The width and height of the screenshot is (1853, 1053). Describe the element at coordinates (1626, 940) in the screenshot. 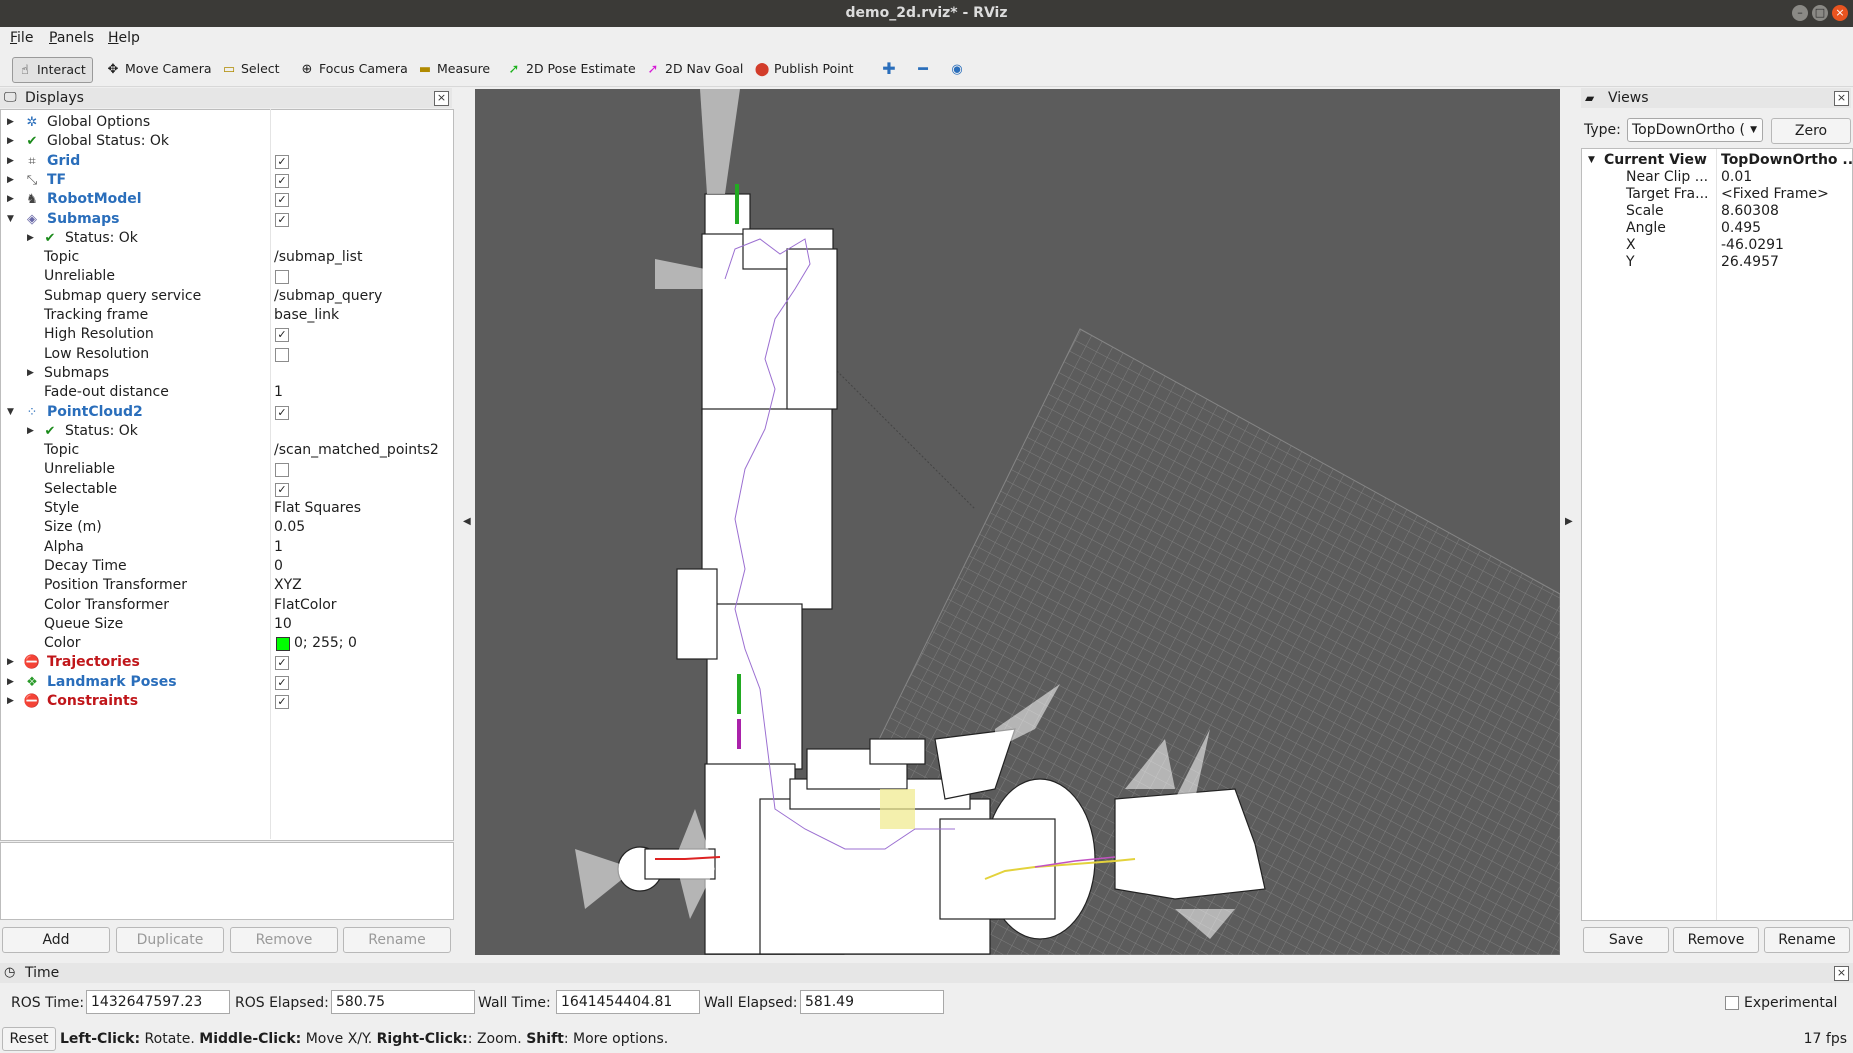

I see `save-view-button: Save` at that location.